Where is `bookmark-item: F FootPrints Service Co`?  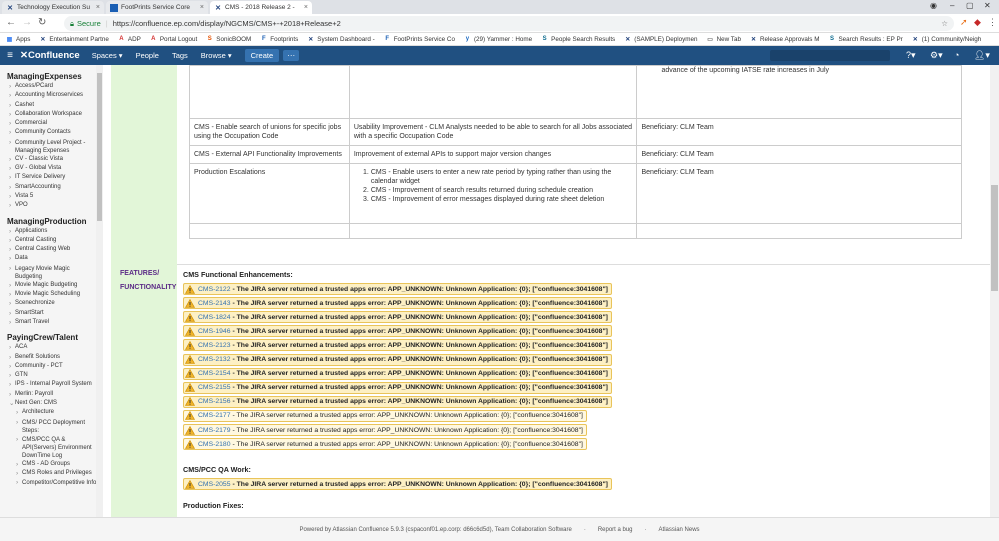
bookmark-item: F FootPrints Service Co is located at coordinates (419, 39).